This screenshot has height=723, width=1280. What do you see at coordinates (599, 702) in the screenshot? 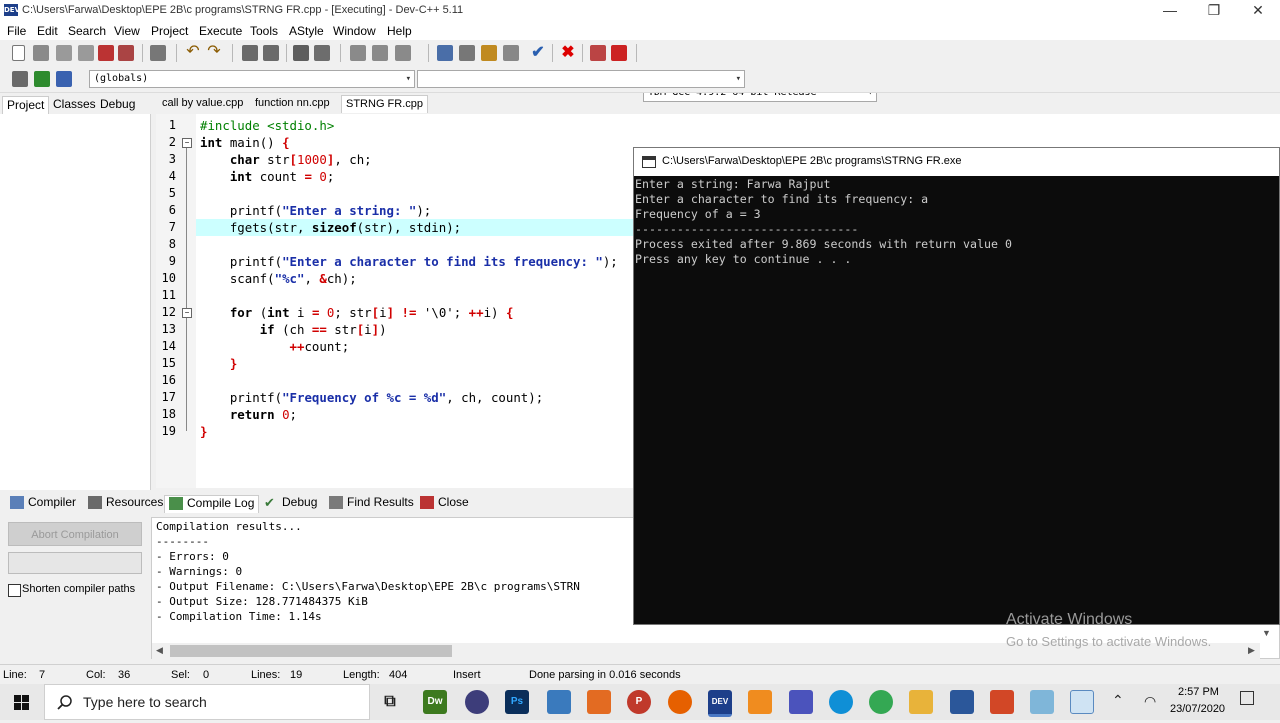
I see `xampp-icon` at bounding box center [599, 702].